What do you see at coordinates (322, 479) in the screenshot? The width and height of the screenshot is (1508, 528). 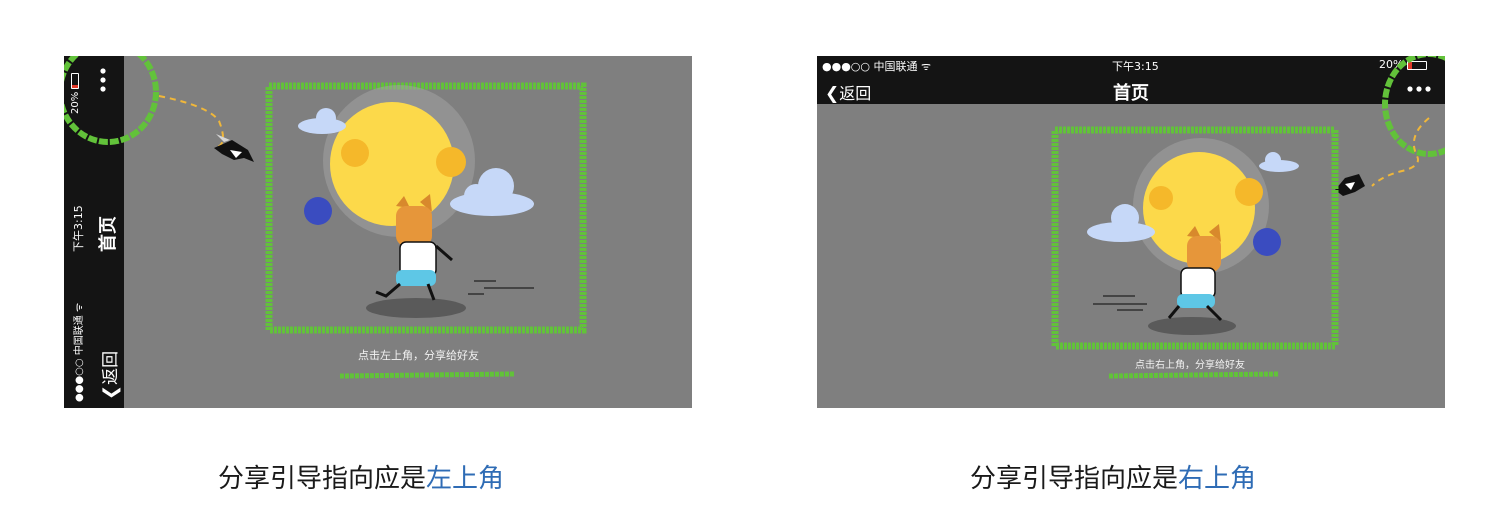 I see `left-caption-prefix: 分享引导指向应是` at bounding box center [322, 479].